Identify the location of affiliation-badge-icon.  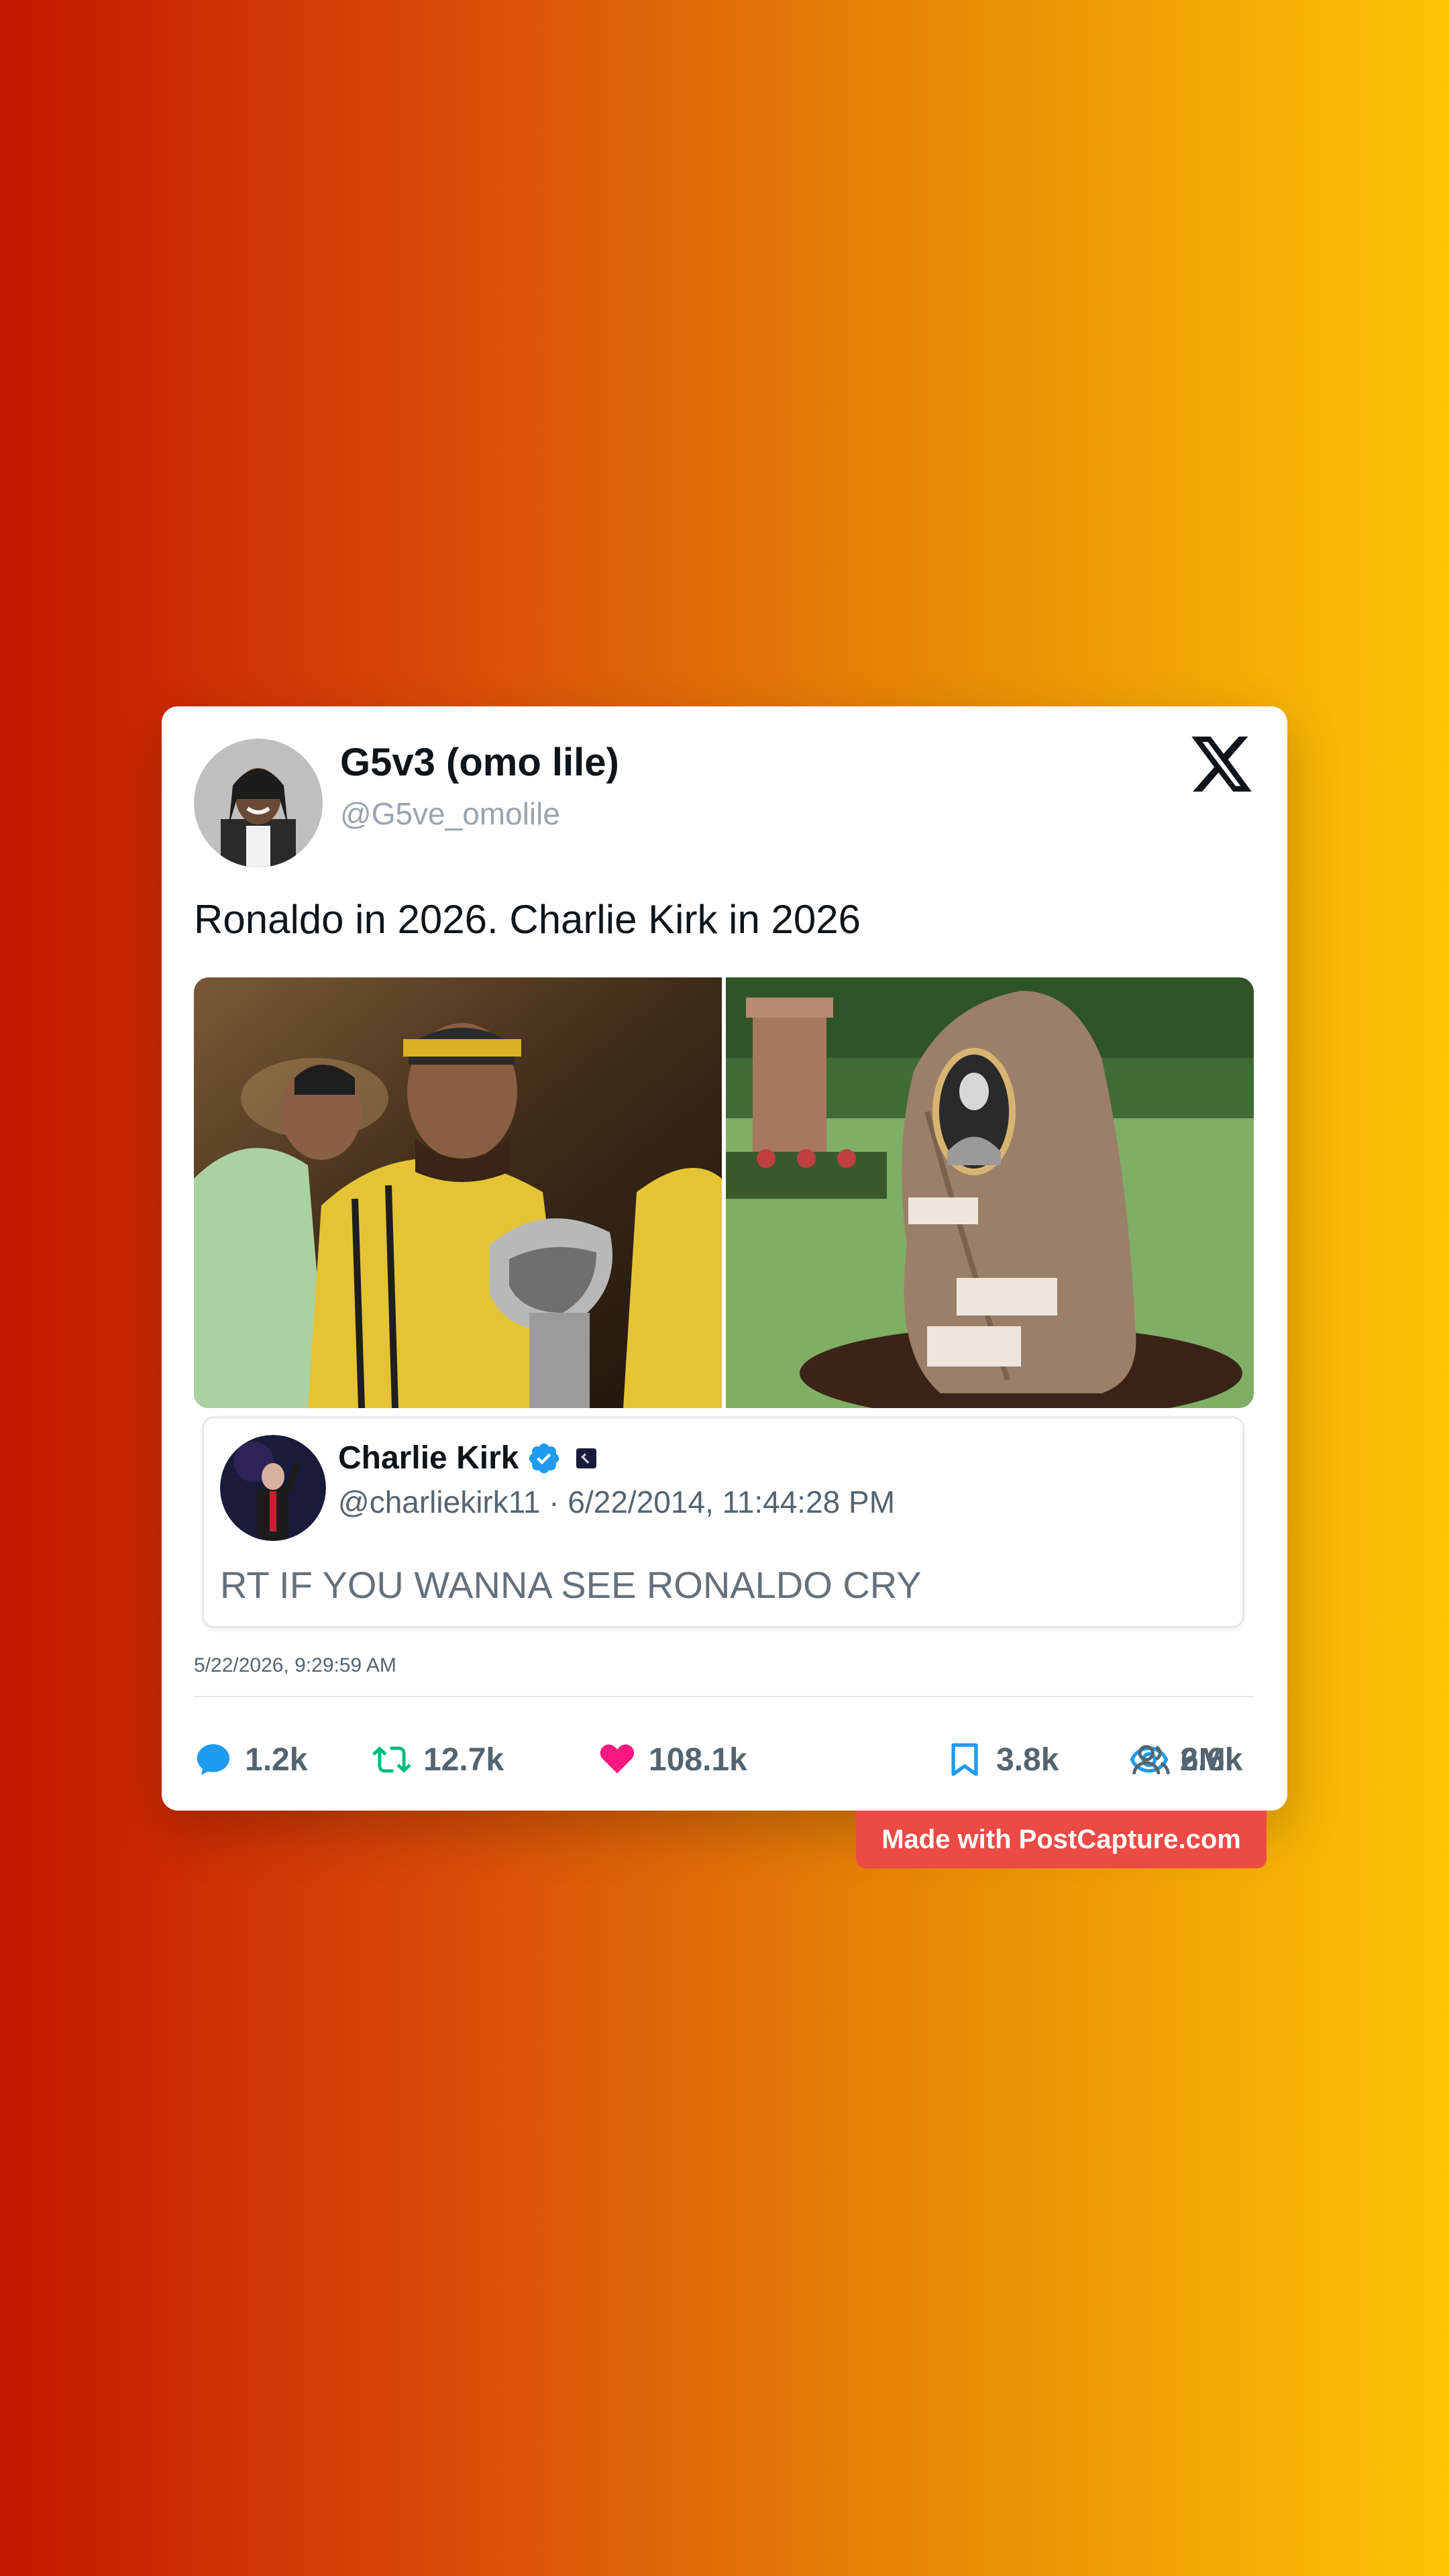
(586, 1458).